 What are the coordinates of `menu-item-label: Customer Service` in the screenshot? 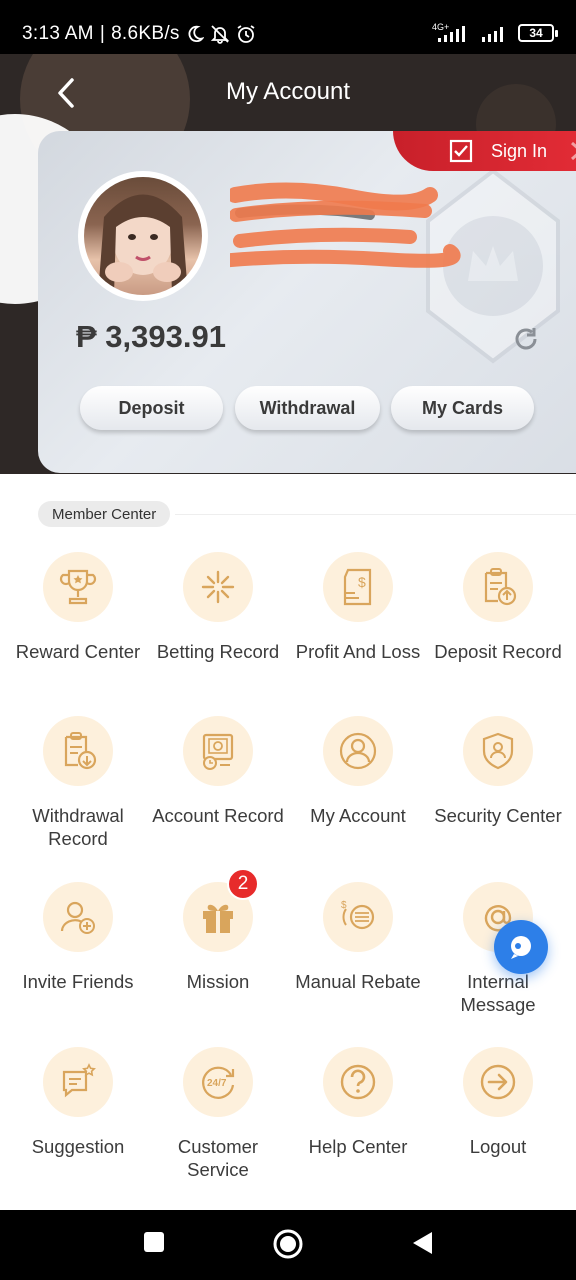 It's located at (218, 1158).